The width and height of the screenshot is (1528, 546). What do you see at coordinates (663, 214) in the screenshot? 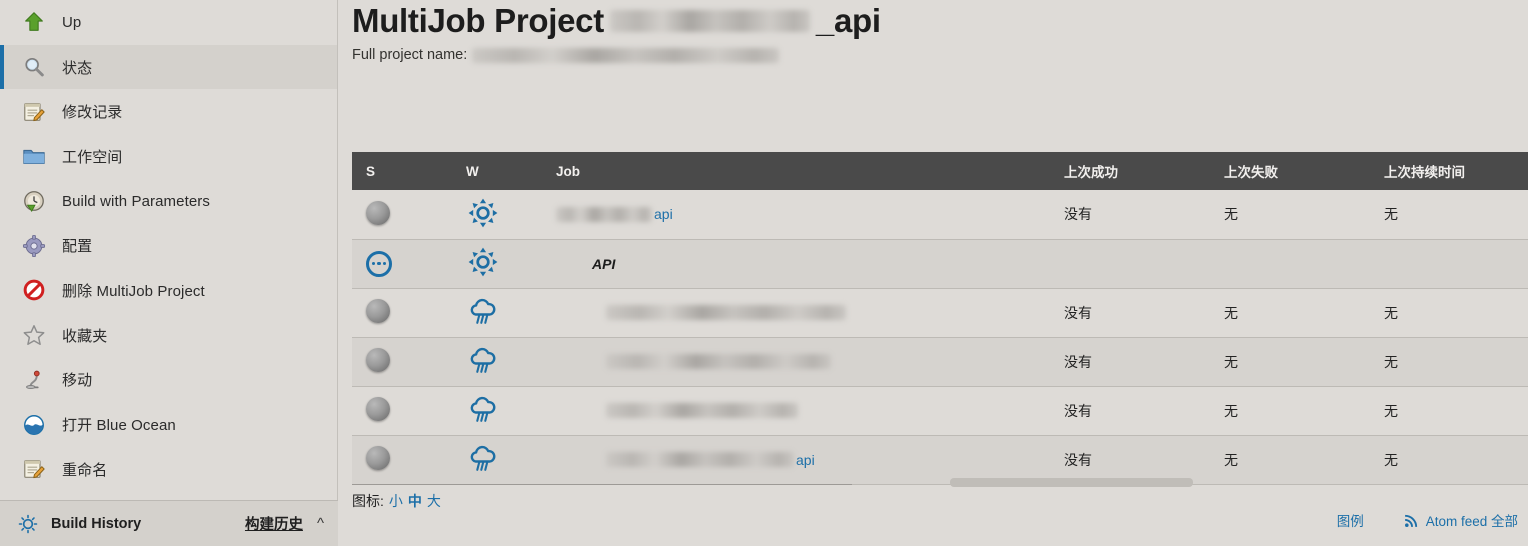
I see `job-name-suffix: api` at bounding box center [663, 214].